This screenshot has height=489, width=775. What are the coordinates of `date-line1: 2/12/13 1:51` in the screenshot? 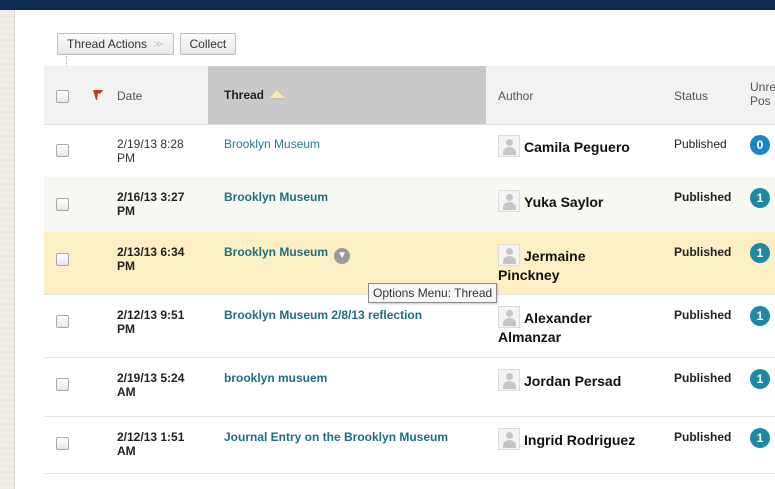 It's located at (151, 437).